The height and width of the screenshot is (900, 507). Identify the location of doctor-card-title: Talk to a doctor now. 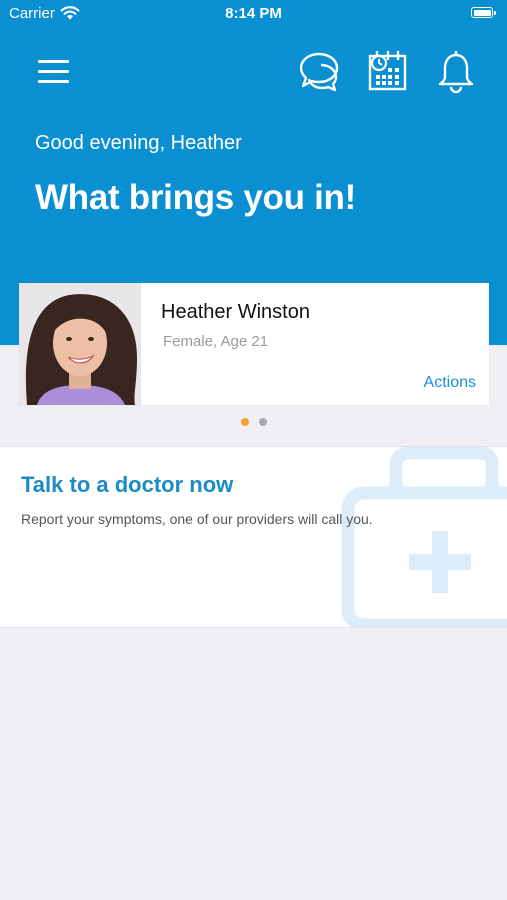
(127, 484).